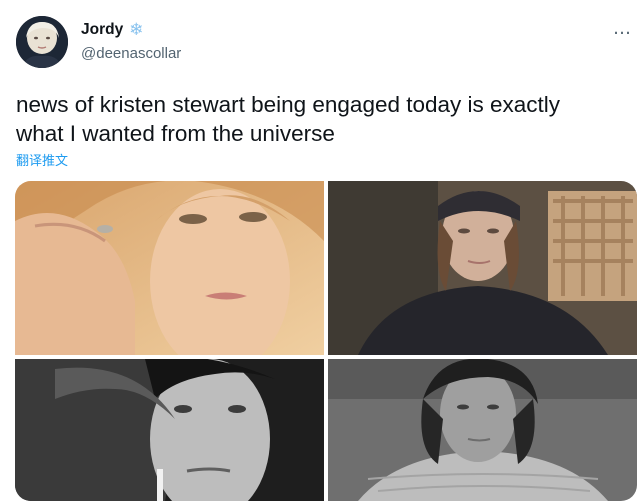 The image size is (641, 501). I want to click on profile-photo-icon, so click(42, 42).